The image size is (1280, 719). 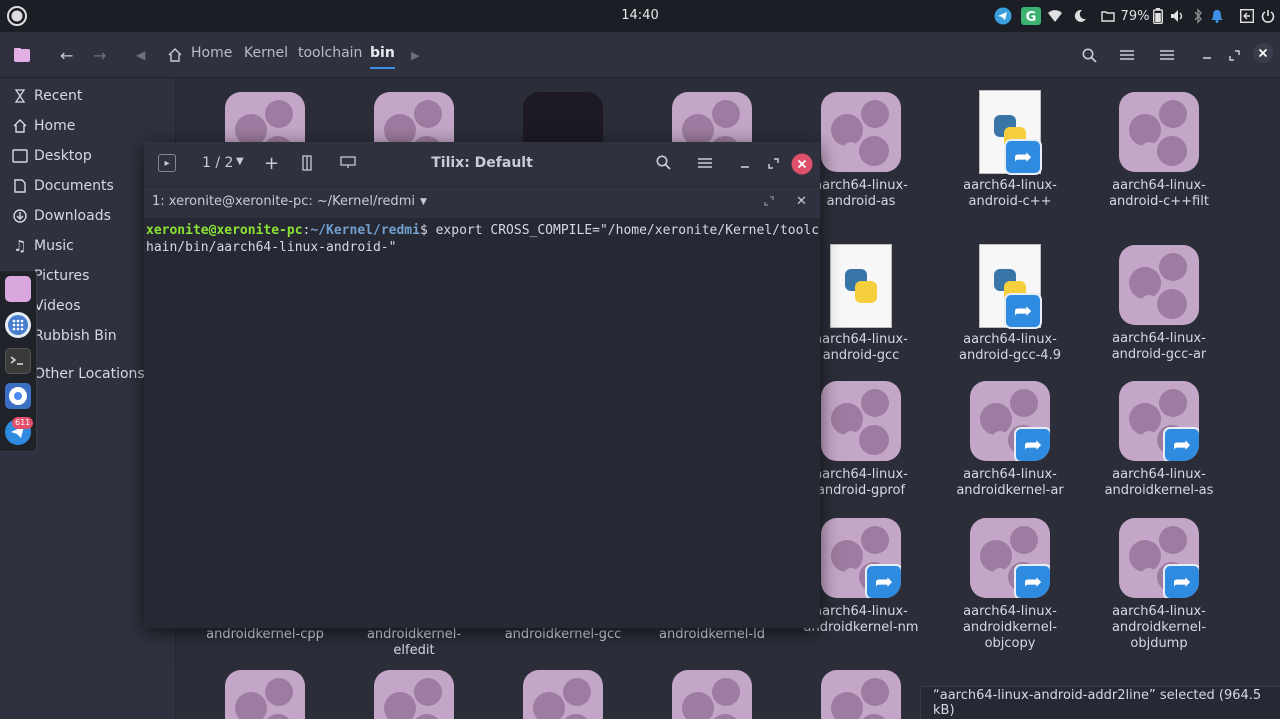 I want to click on terminal-dropdown-icon: ▼, so click(x=423, y=202).